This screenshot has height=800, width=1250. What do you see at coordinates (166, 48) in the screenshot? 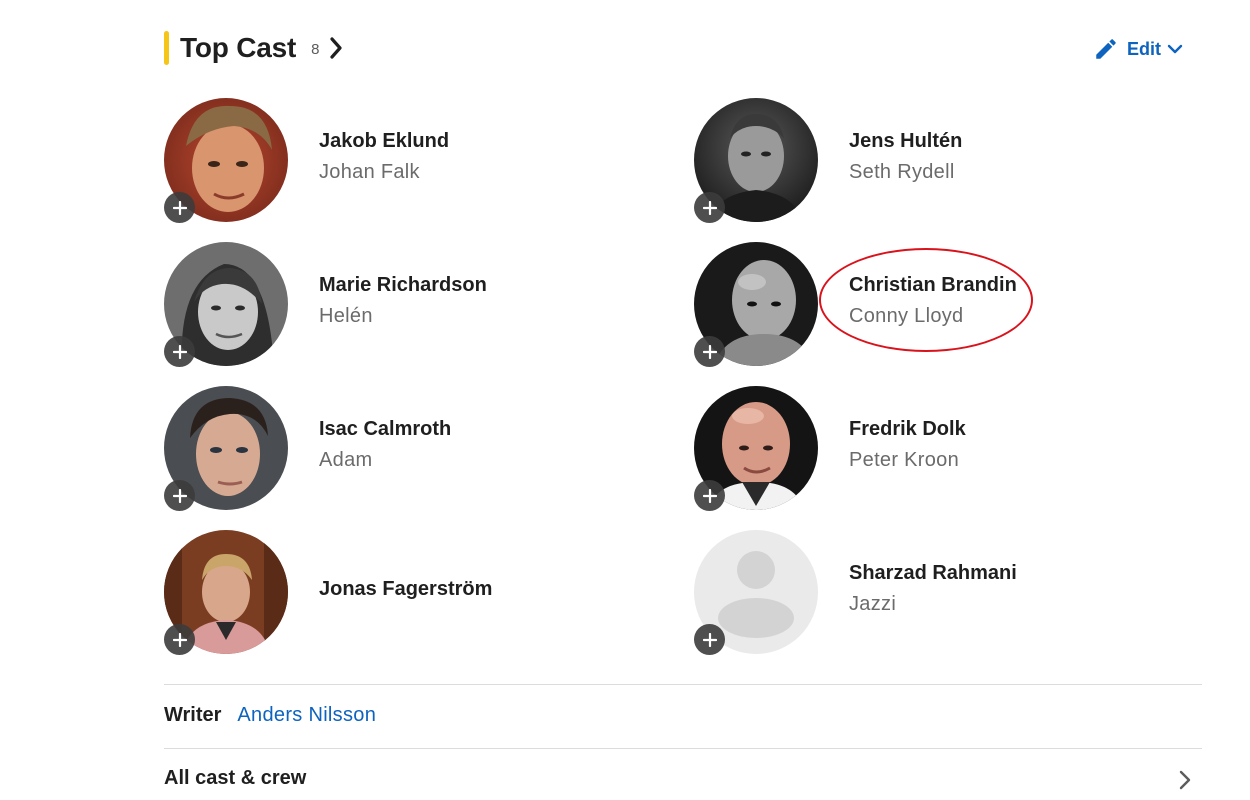
I see `accent-bar` at bounding box center [166, 48].